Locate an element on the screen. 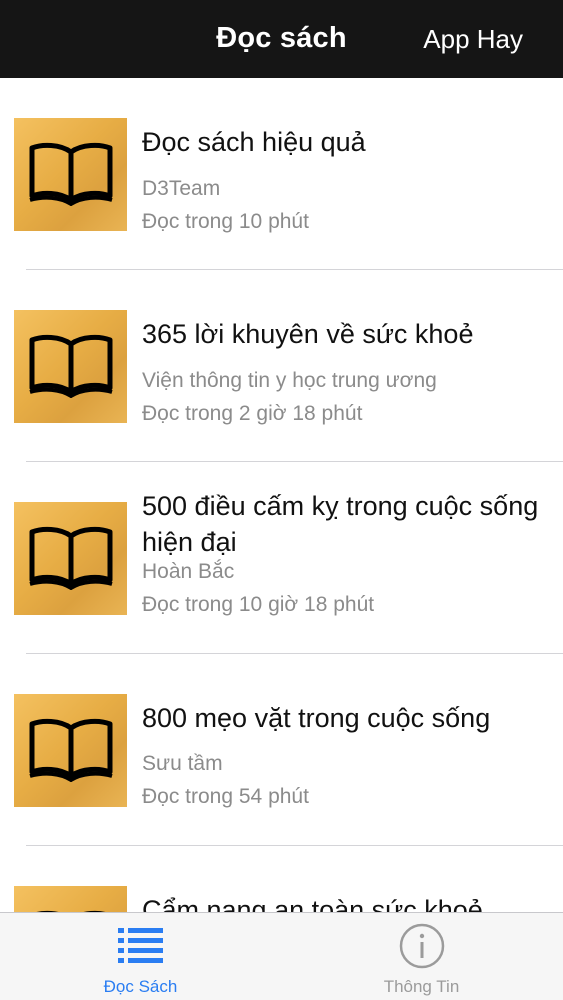  list-icon is located at coordinates (140, 945).